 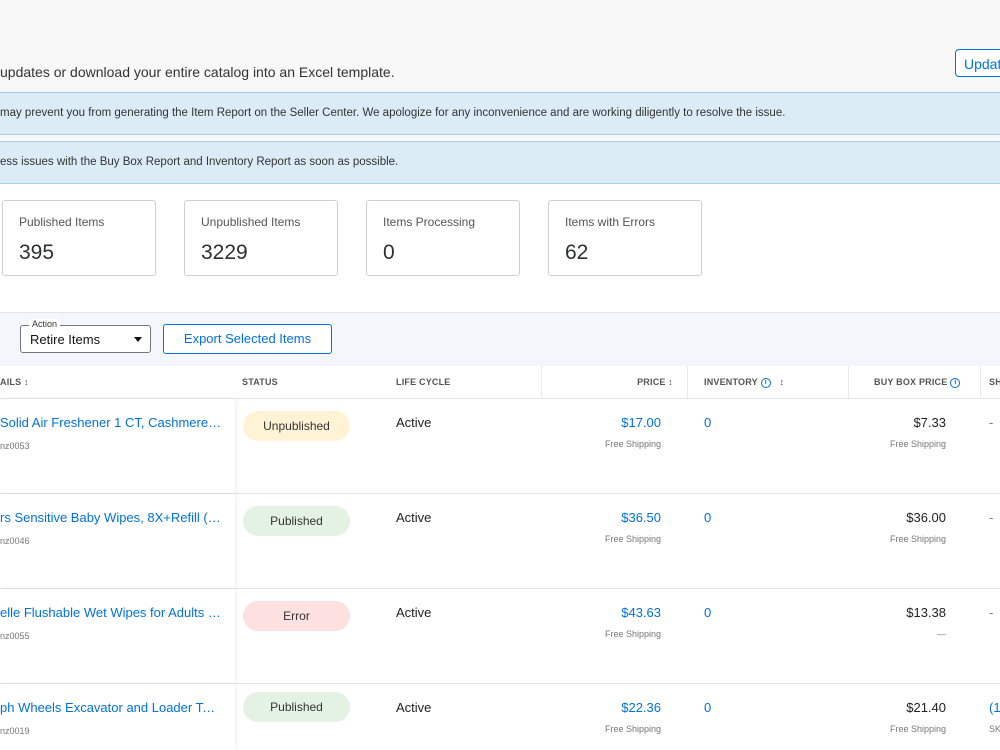 I want to click on buybox-price: $7.33, so click(x=929, y=422).